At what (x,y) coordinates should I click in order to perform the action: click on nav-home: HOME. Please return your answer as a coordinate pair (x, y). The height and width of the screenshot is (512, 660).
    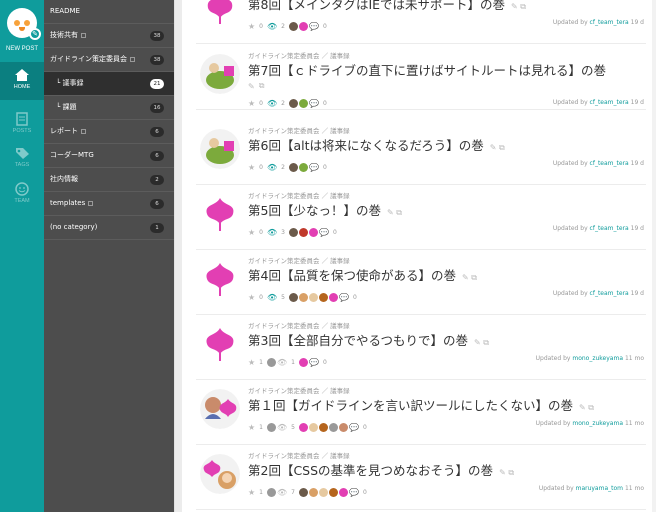
    Looking at the image, I should click on (22, 81).